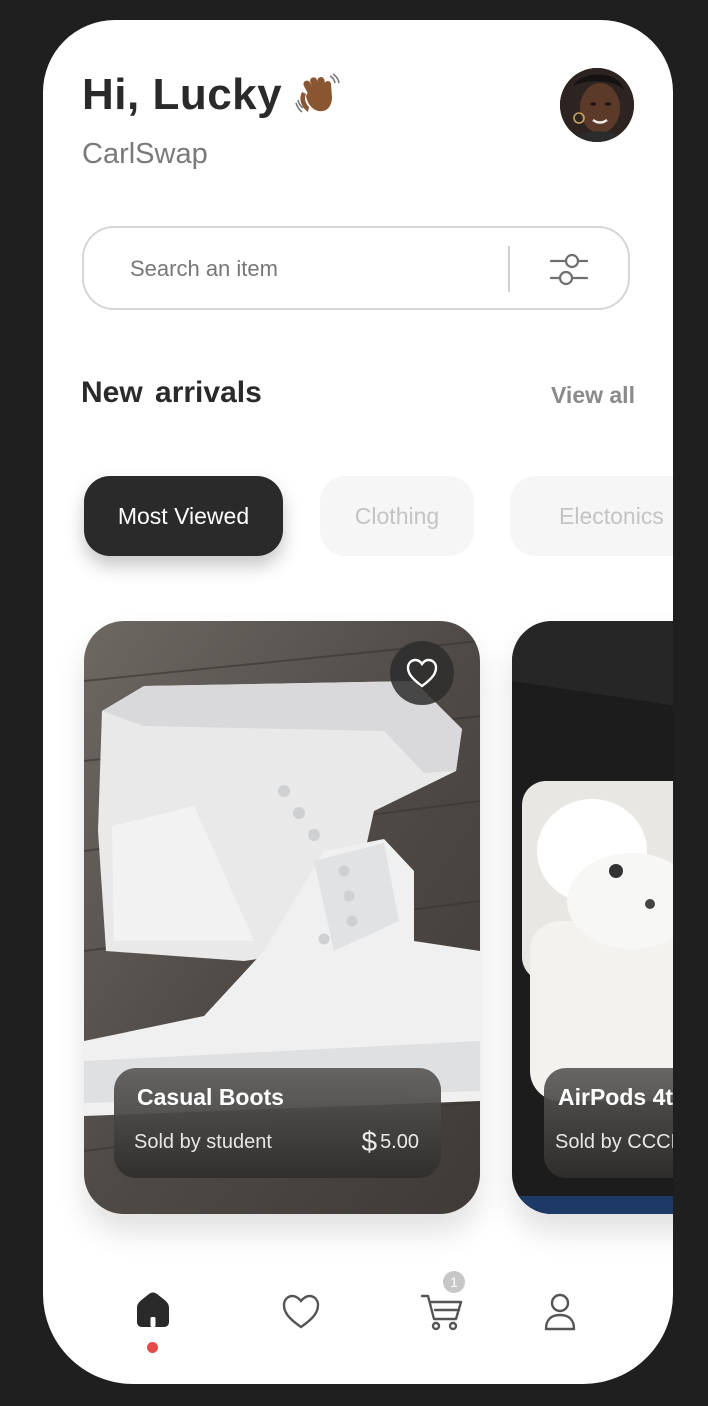 This screenshot has height=1406, width=708. Describe the element at coordinates (399, 1142) in the screenshot. I see `price-value: 5.00` at that location.